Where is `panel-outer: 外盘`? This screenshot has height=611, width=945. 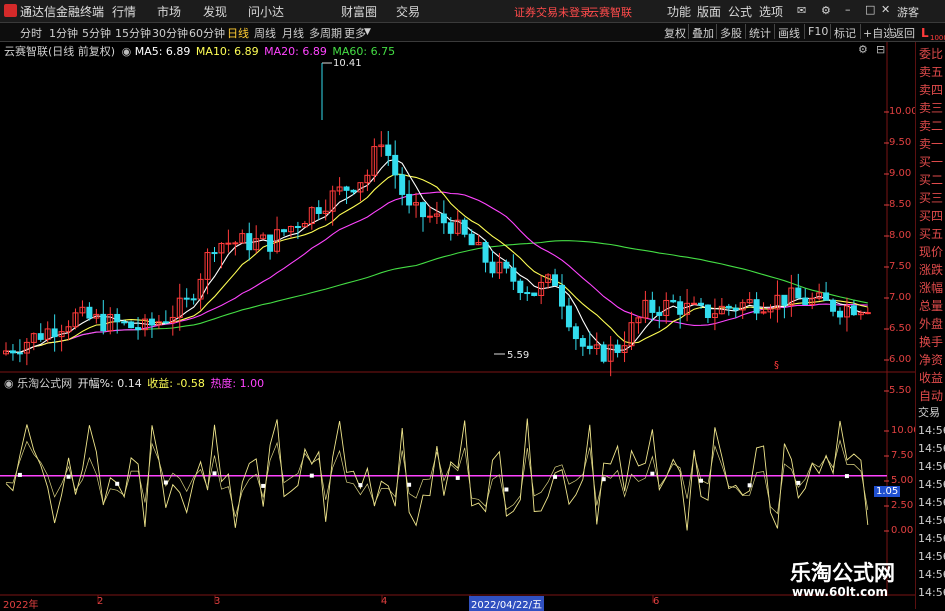
panel-outer: 外盘 is located at coordinates (931, 324).